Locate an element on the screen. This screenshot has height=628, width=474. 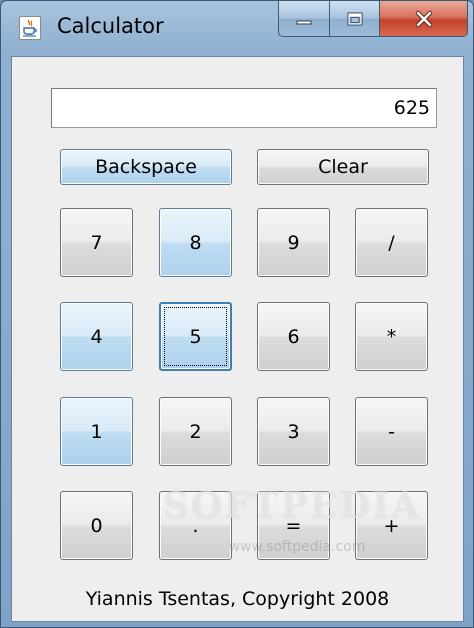
maximize-button is located at coordinates (355, 19).